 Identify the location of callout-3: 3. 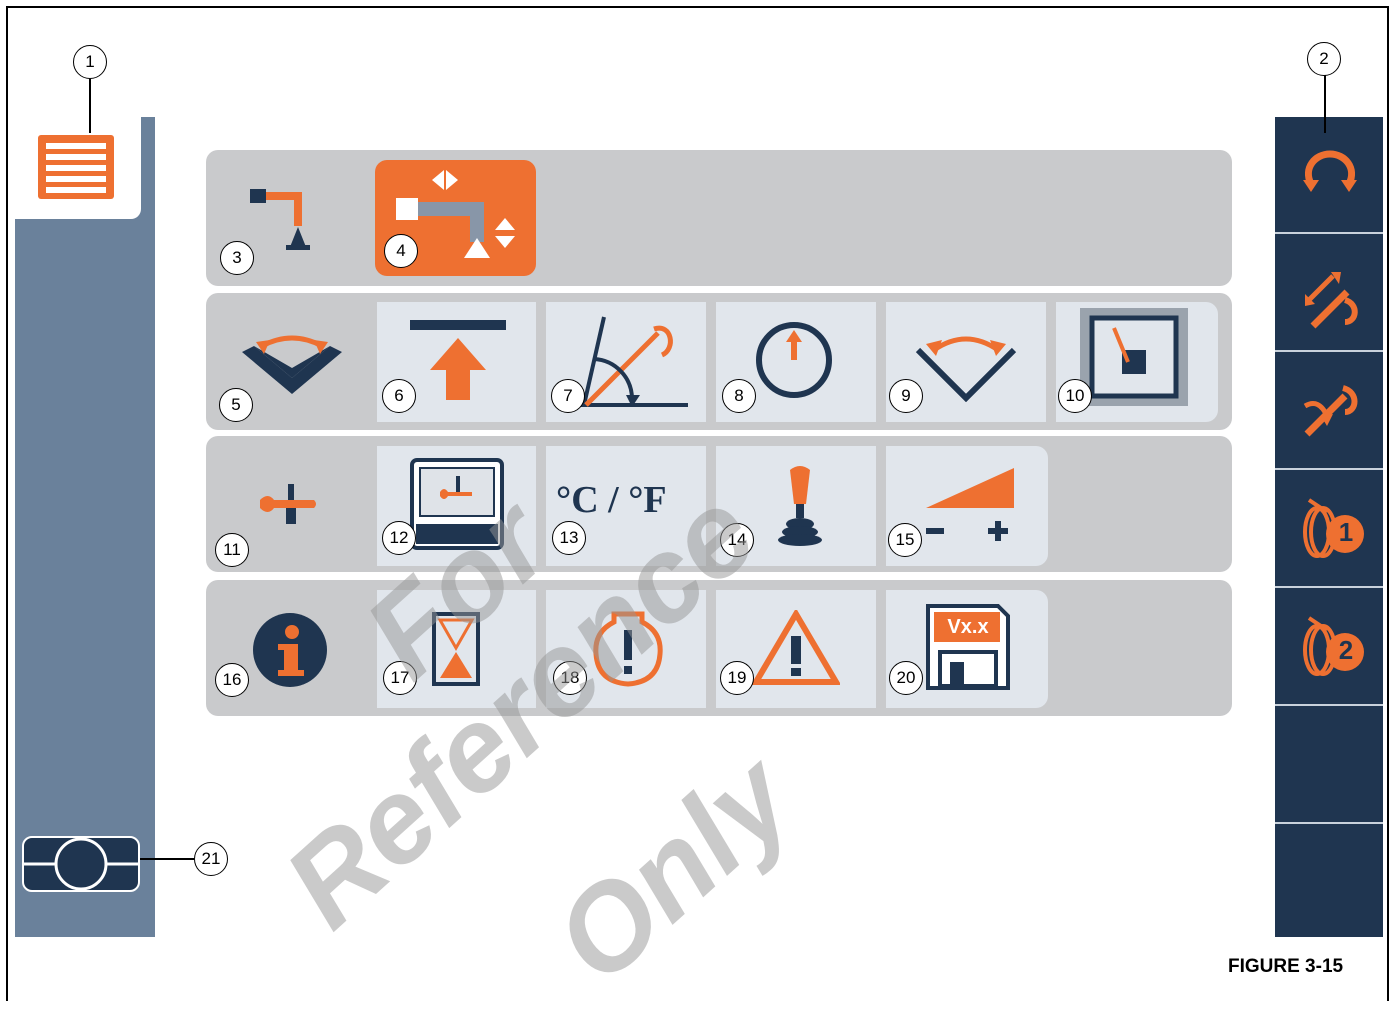
(237, 258).